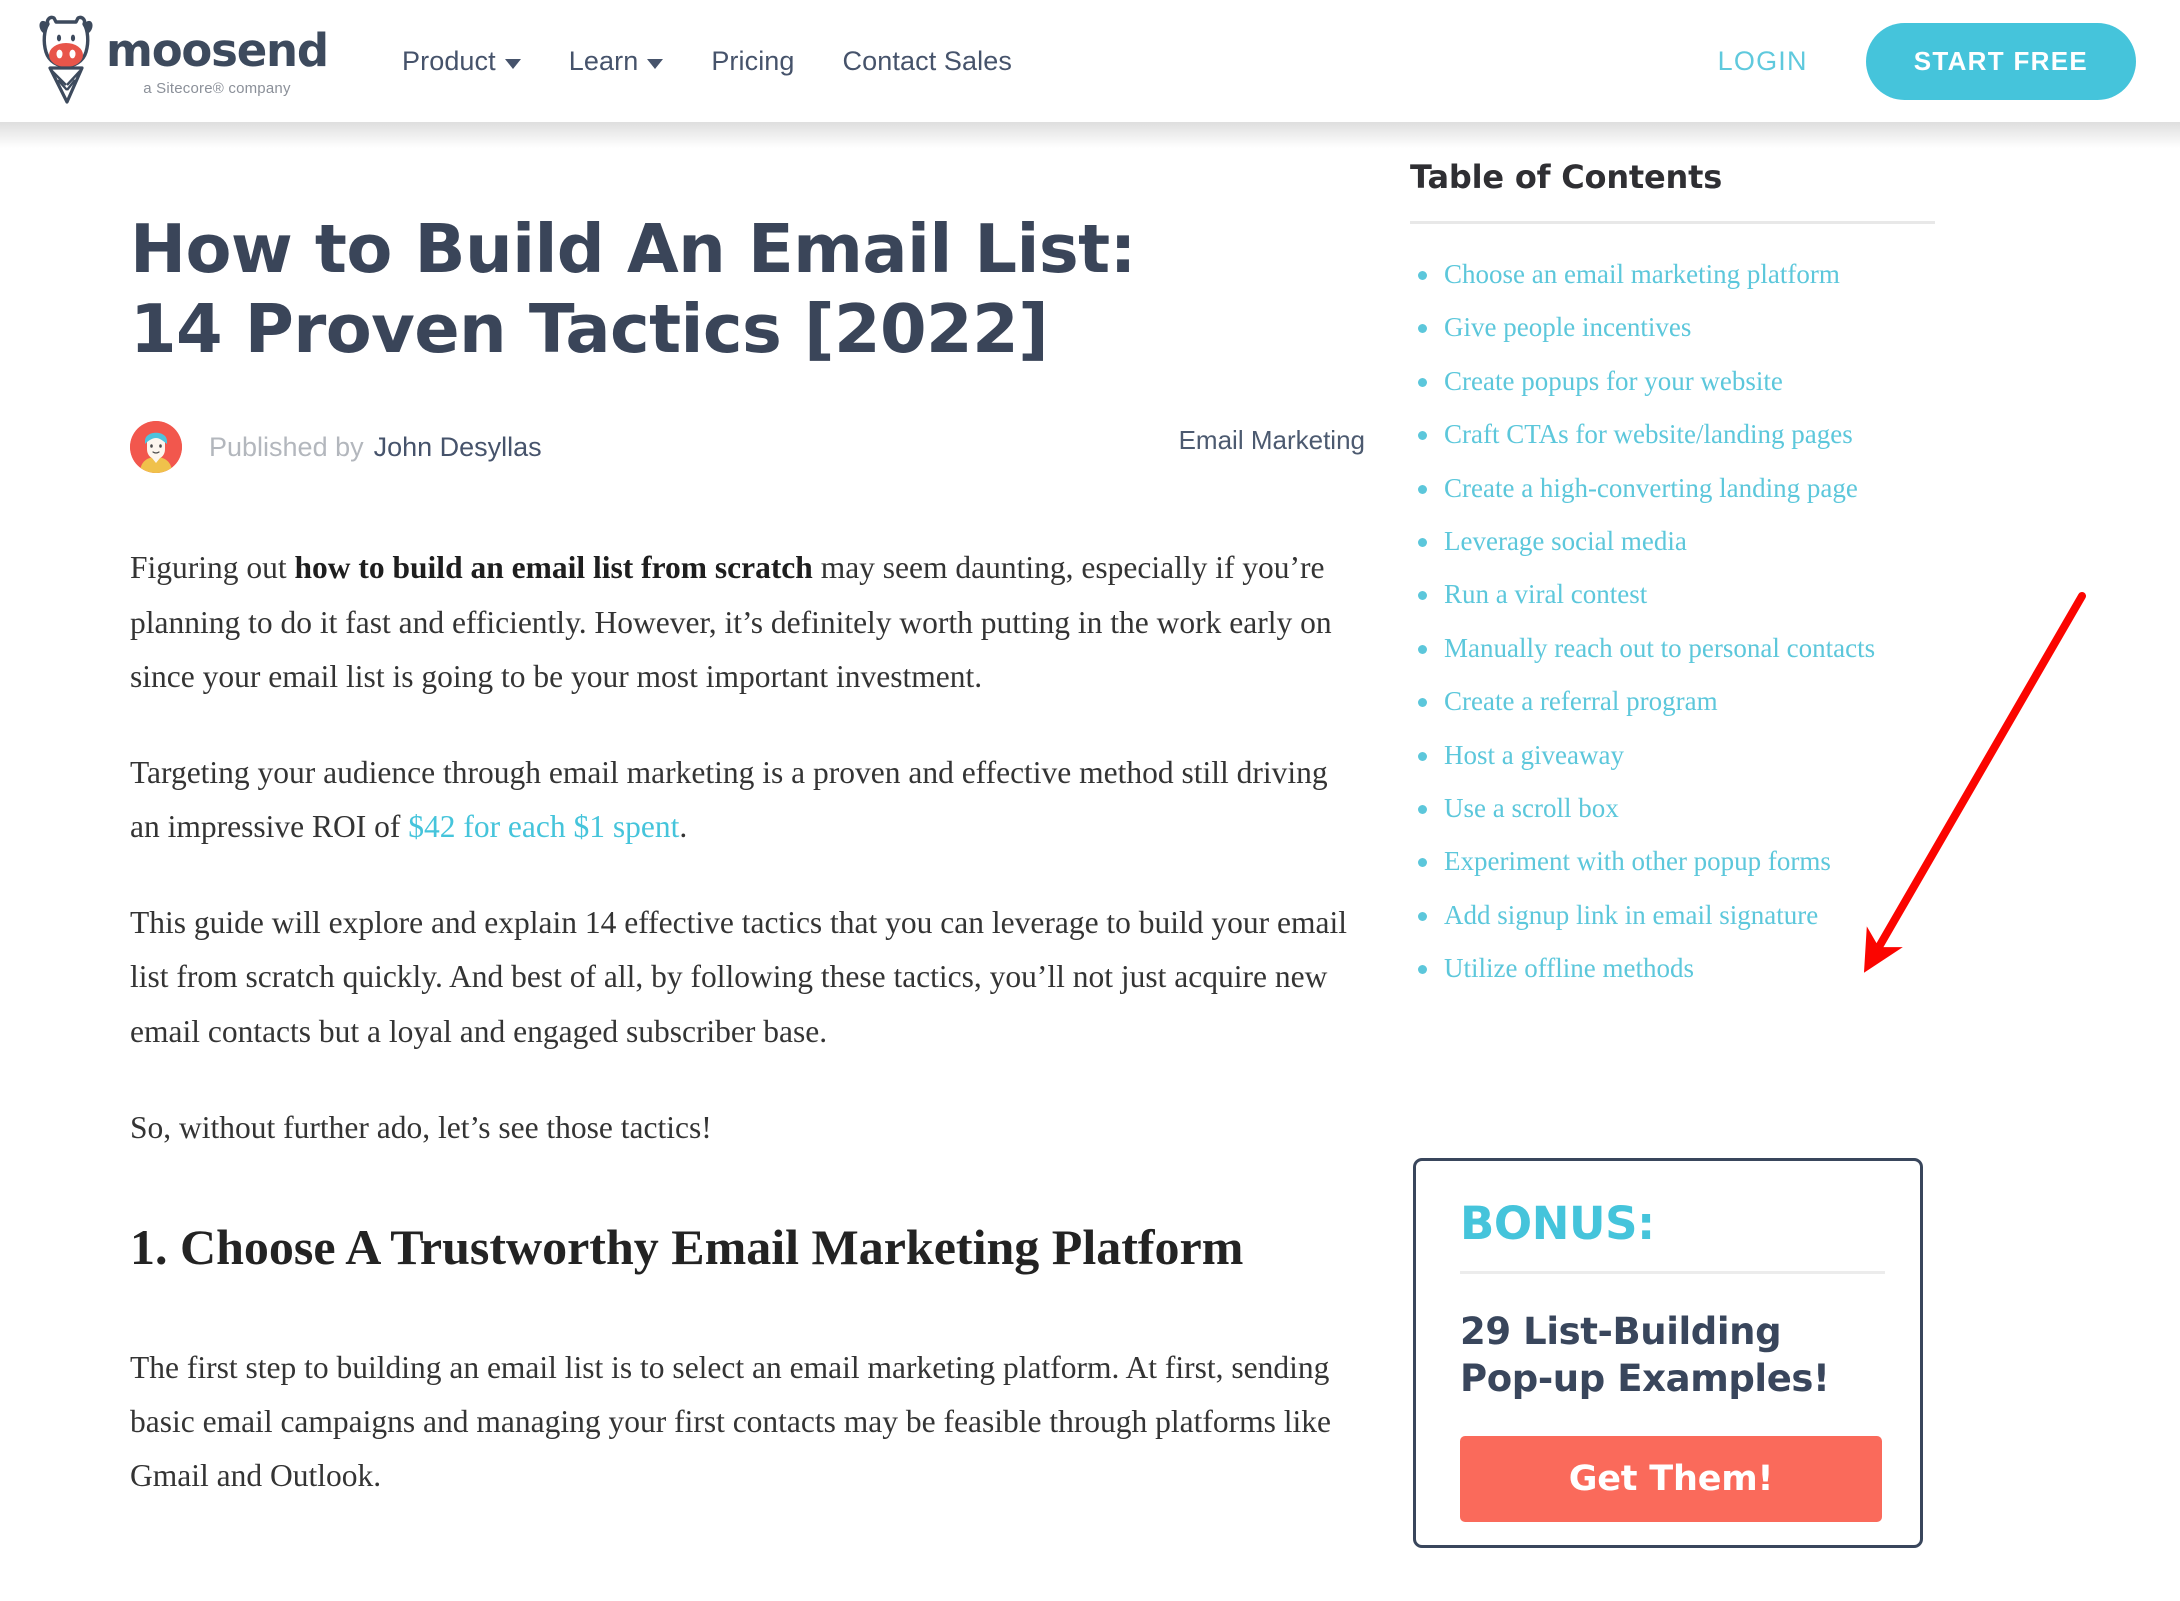 The image size is (2180, 1601). What do you see at coordinates (67, 56) in the screenshot?
I see `cow-logo-icon` at bounding box center [67, 56].